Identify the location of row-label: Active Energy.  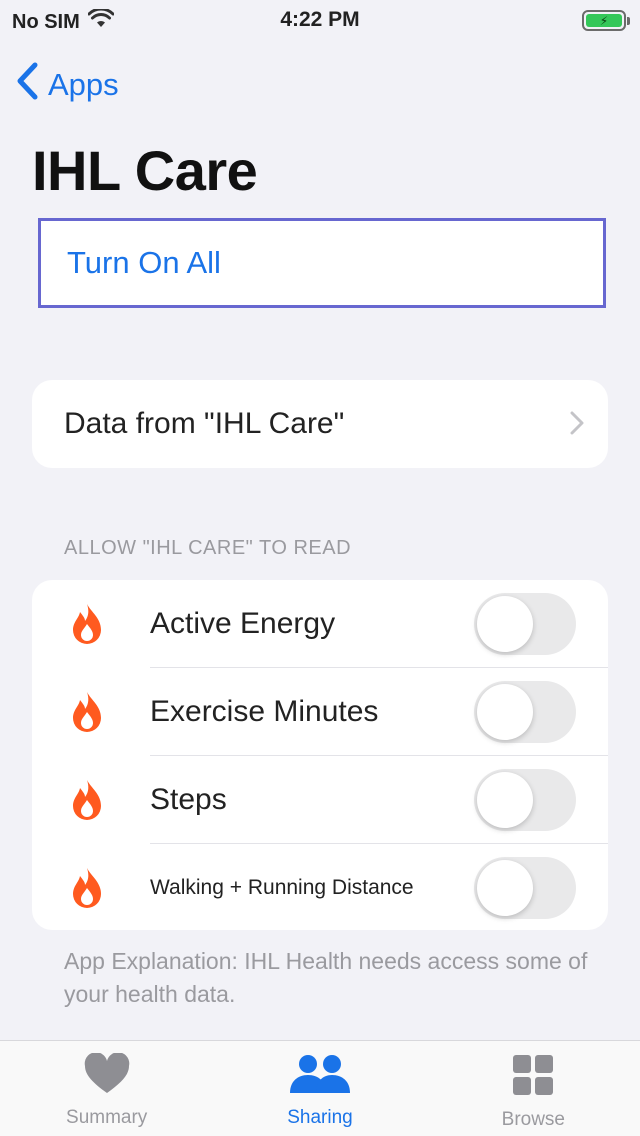
(243, 623).